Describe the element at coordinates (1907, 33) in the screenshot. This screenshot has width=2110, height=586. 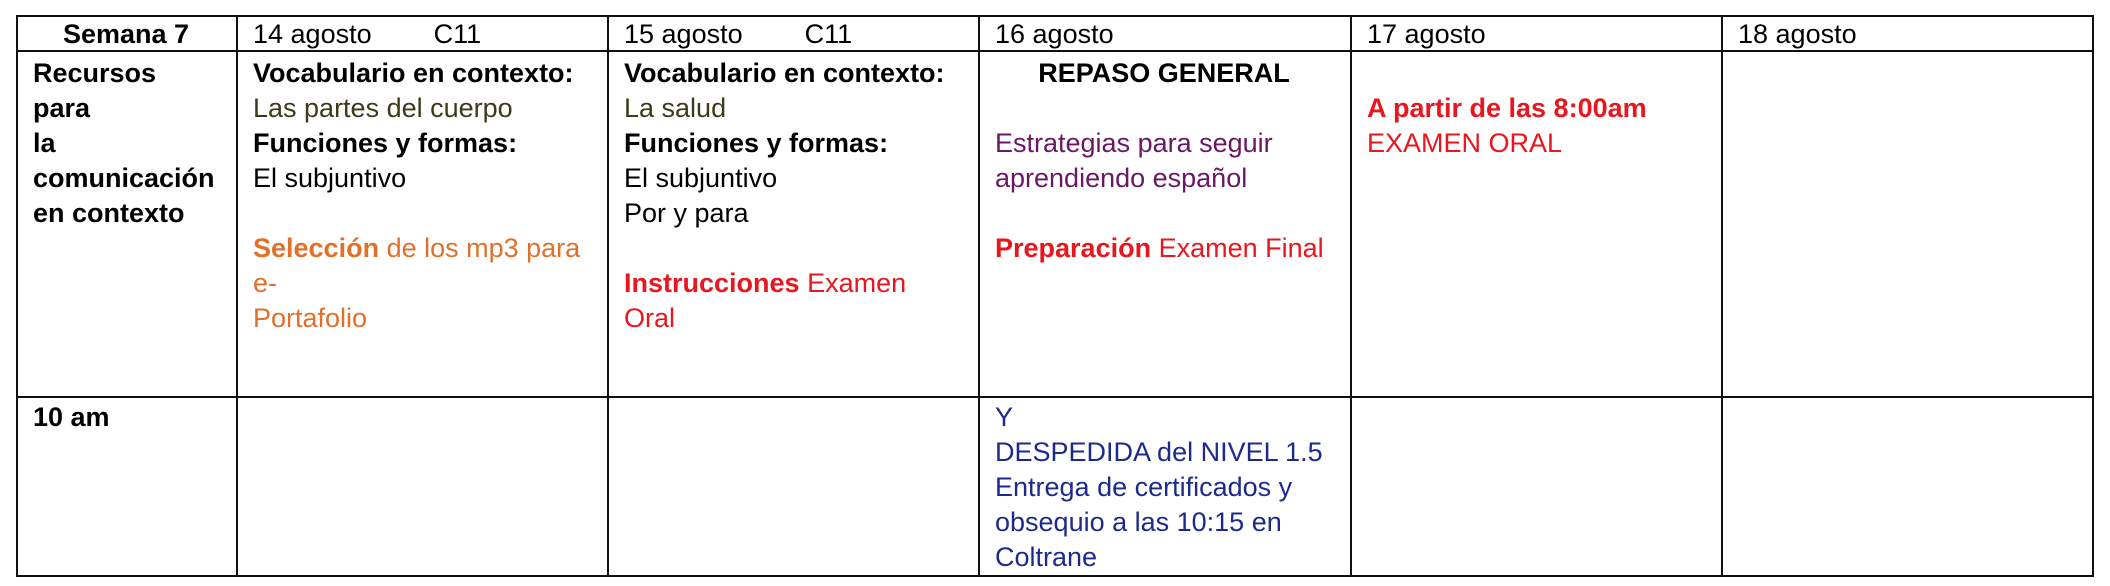
I see `day-header-18: 18 agosto` at that location.